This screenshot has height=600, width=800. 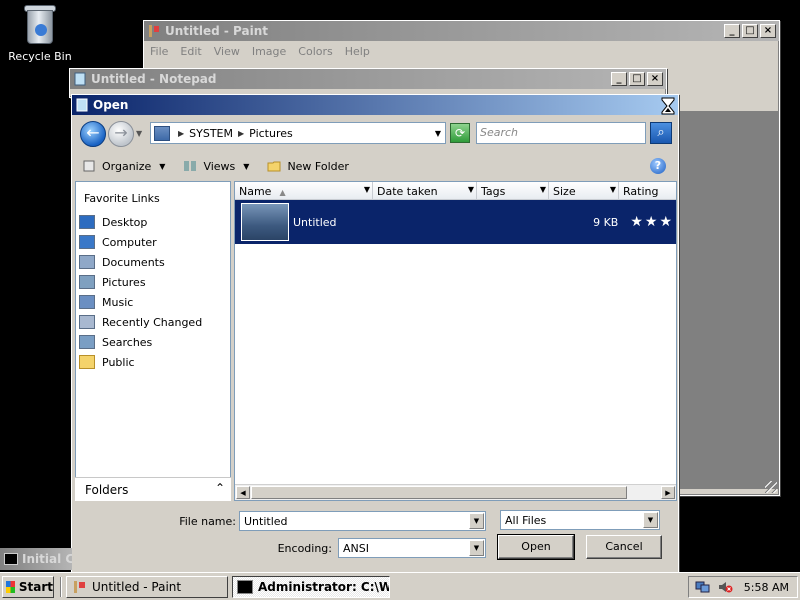 I want to click on scroll-right-icon: ▶, so click(x=668, y=492).